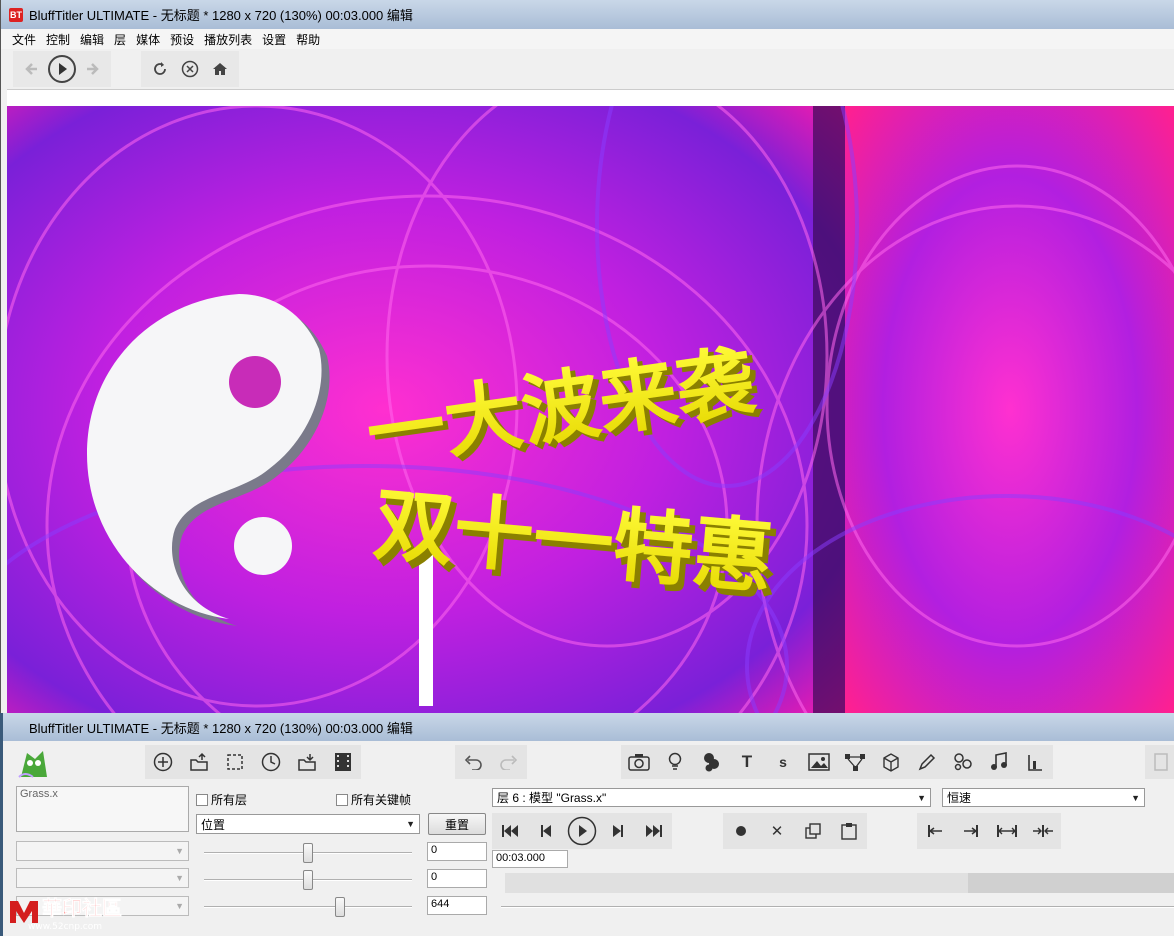 The width and height of the screenshot is (1174, 936). What do you see at coordinates (102, 878) in the screenshot?
I see `param-select-2: ▼` at bounding box center [102, 878].